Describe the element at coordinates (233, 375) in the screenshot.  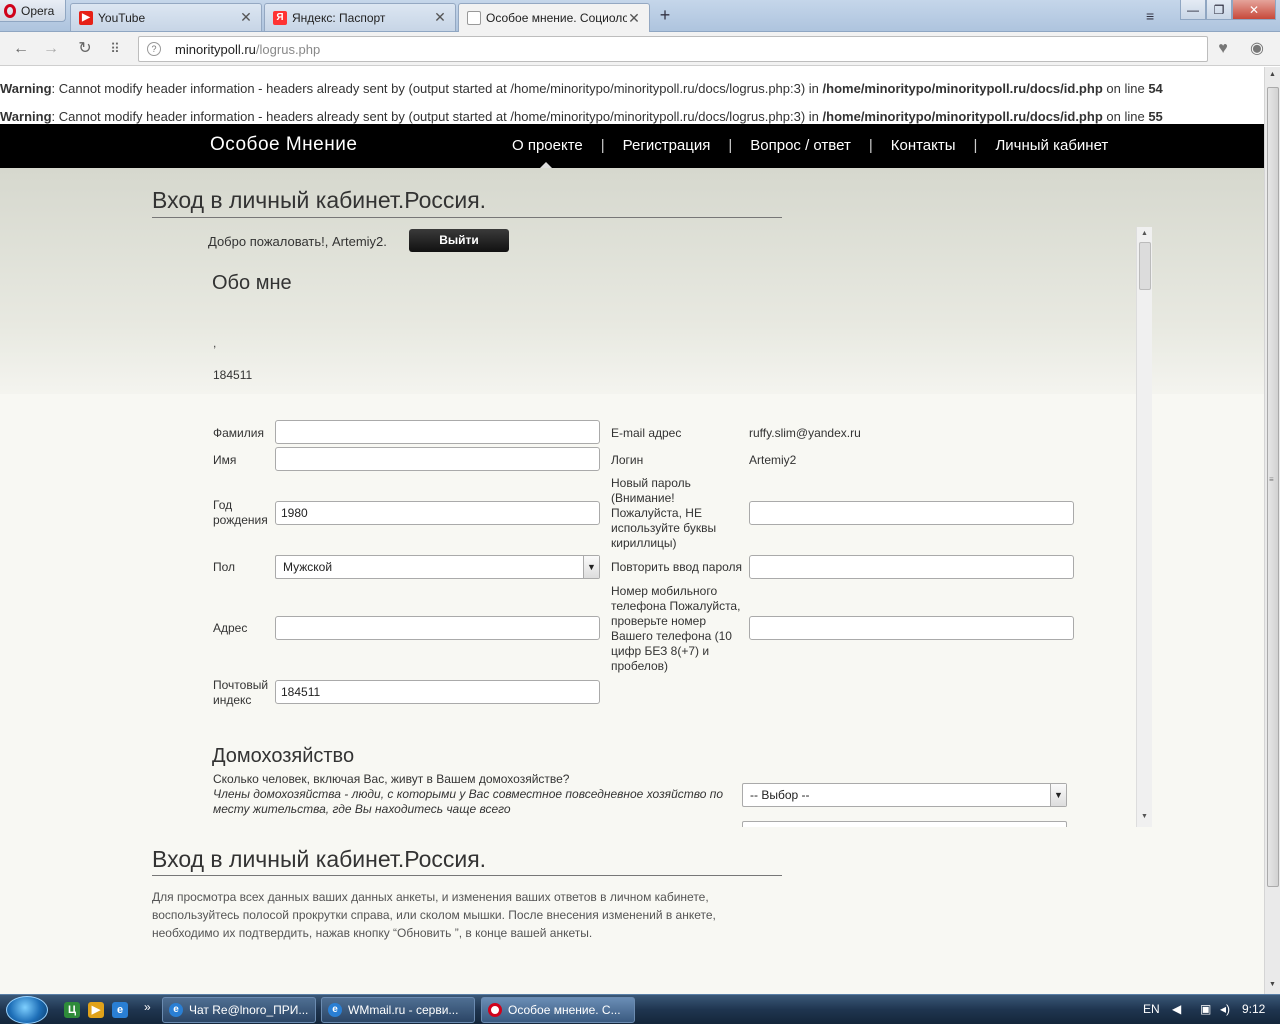
I see `user-id-number: 184511` at that location.